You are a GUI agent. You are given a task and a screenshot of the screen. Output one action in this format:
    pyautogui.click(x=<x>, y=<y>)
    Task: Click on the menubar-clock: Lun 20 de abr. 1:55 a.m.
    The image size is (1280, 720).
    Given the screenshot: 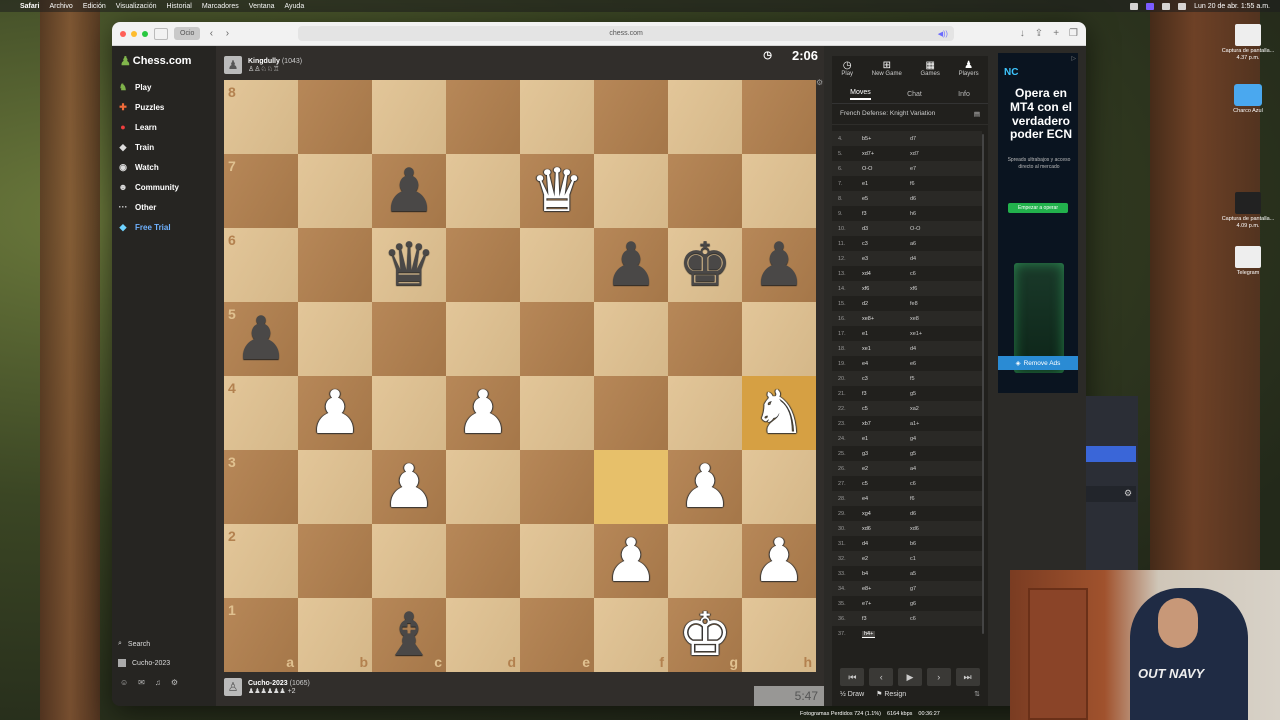 What is the action you would take?
    pyautogui.click(x=1232, y=6)
    